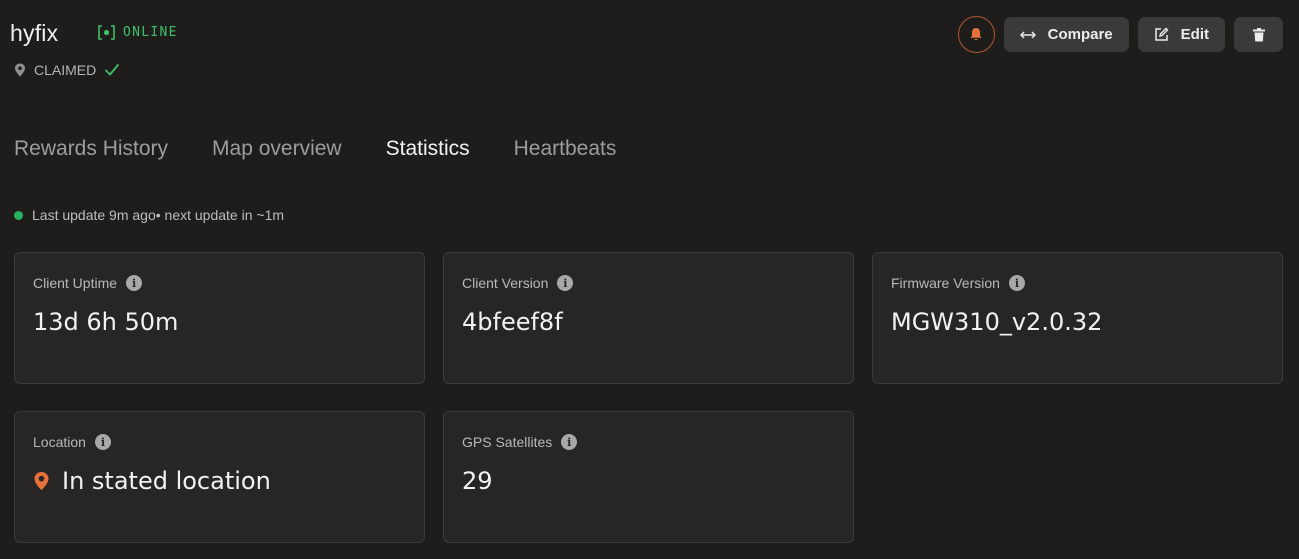  I want to click on stat-value: MGW310_v2.0.32, so click(997, 322).